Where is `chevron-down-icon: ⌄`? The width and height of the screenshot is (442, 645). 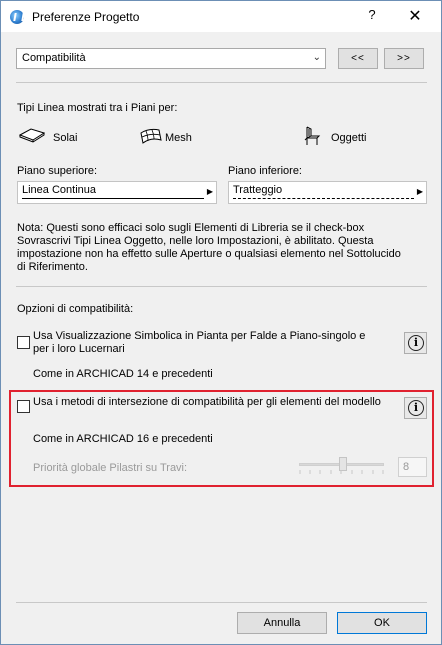 chevron-down-icon: ⌄ is located at coordinates (316, 57).